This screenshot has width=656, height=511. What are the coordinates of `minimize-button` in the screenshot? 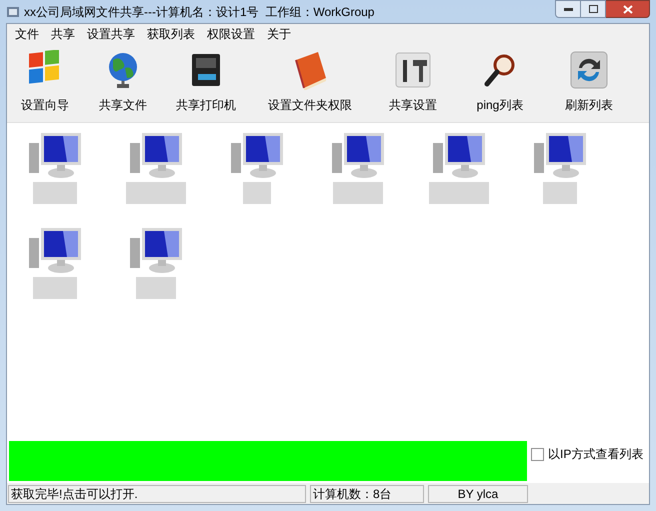 It's located at (568, 9).